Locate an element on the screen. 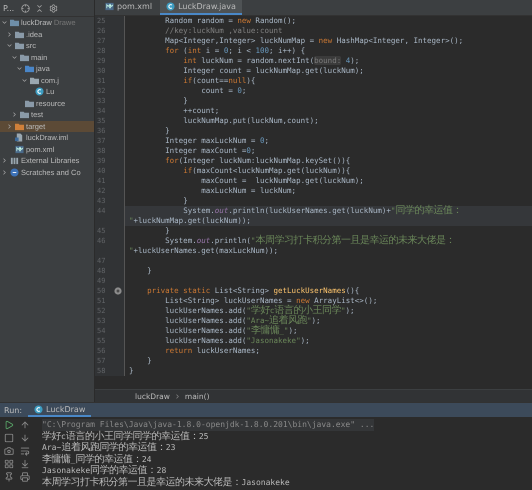 Image resolution: width=532 pixels, height=490 pixels. separator-icon is located at coordinates (177, 396).